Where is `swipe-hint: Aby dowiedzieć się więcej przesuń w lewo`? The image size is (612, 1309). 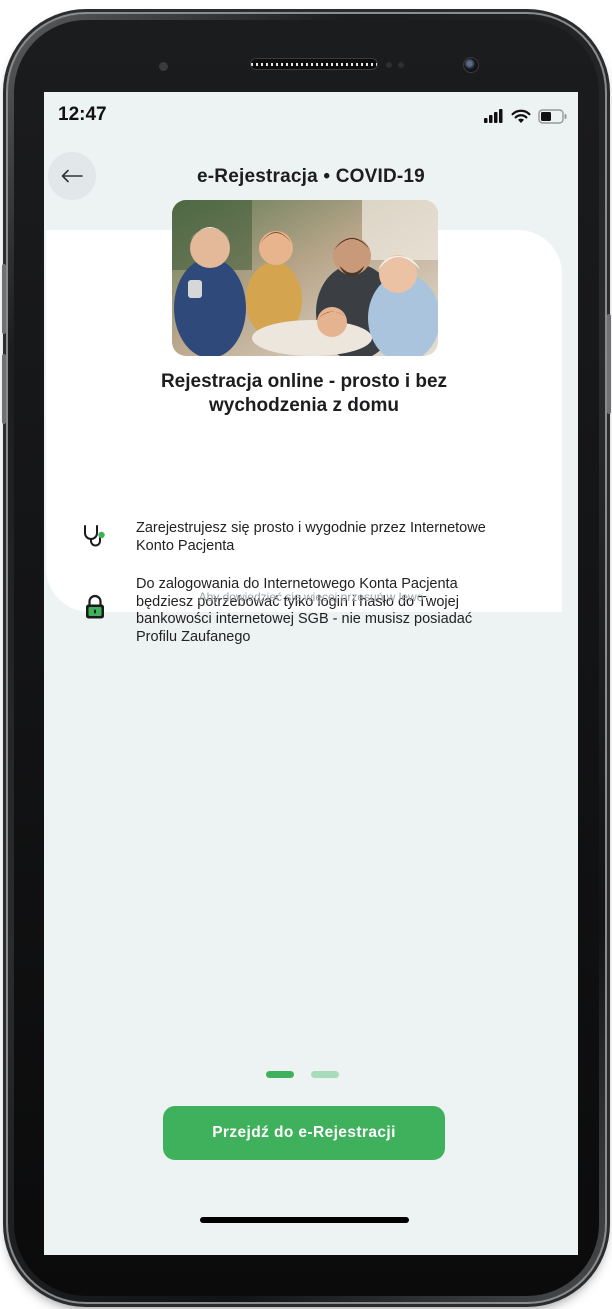
swipe-hint: Aby dowiedzieć się więcej przesuń w lewo is located at coordinates (311, 597).